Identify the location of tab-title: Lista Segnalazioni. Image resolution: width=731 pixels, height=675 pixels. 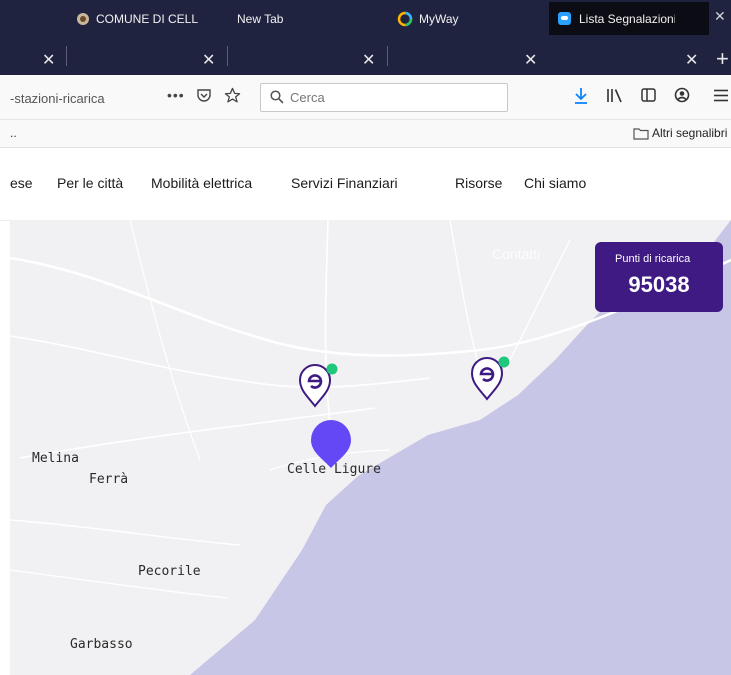
(627, 18).